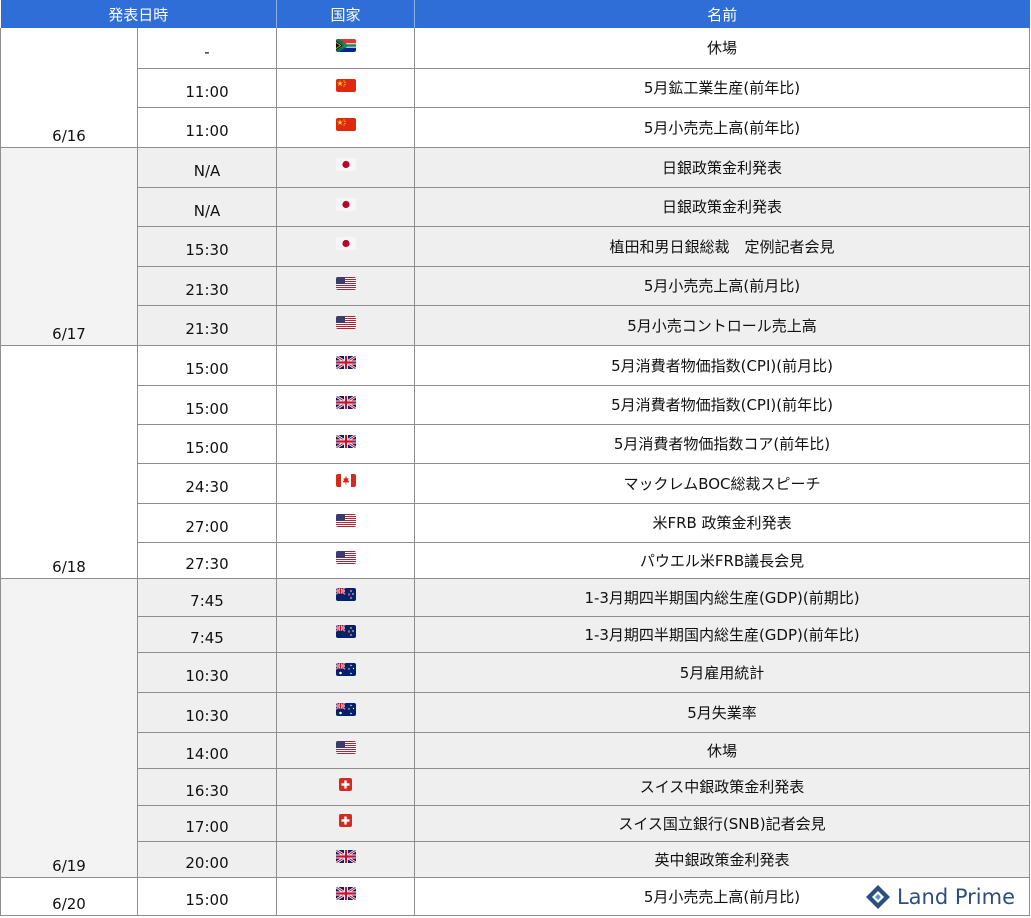 This screenshot has height=918, width=1031. I want to click on time-cell: 17:00, so click(207, 823).